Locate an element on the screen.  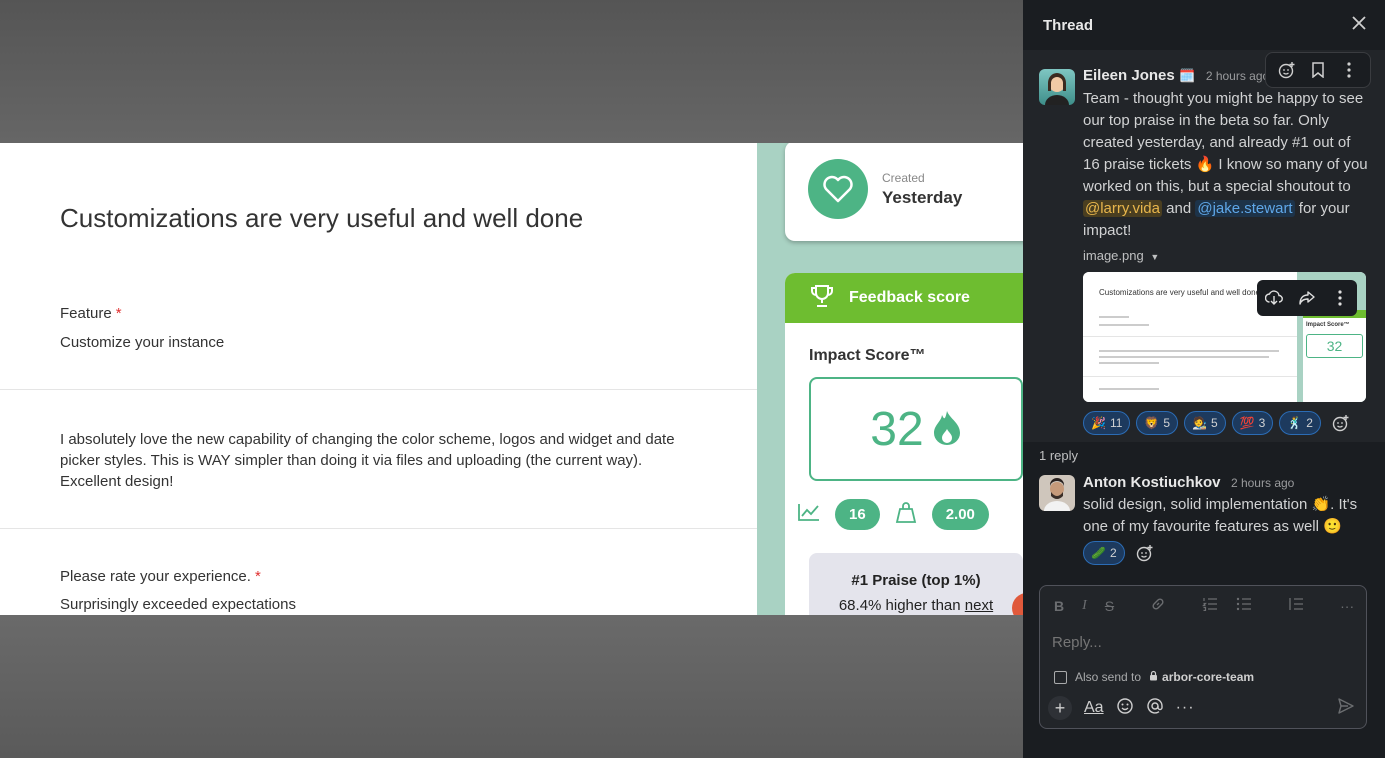
status-emoji: 🗓️ is located at coordinates (1187, 75).